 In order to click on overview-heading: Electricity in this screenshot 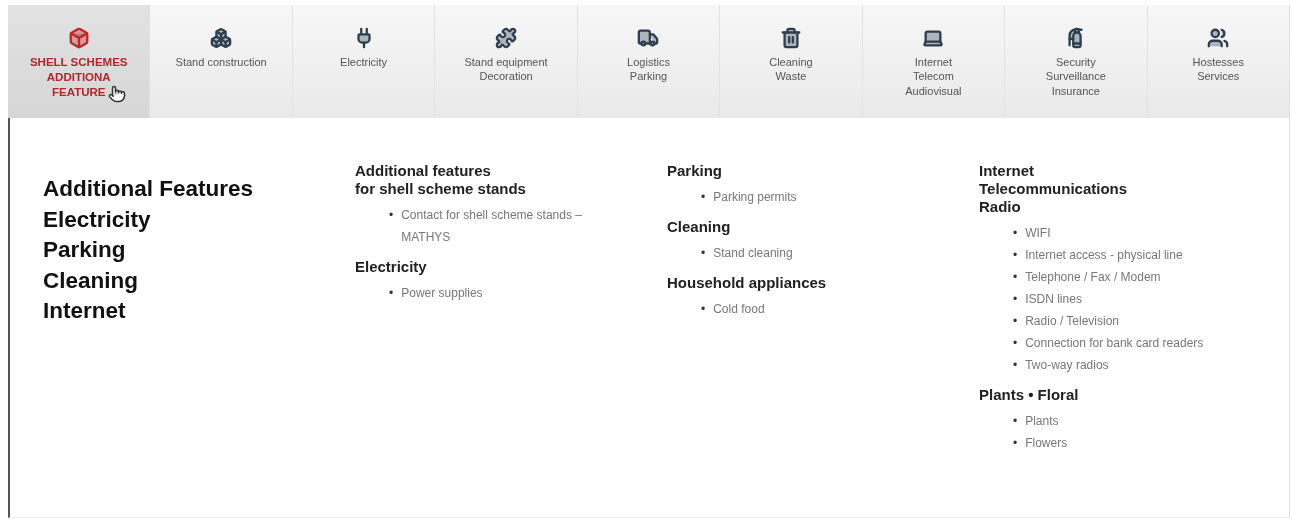, I will do `click(97, 219)`.